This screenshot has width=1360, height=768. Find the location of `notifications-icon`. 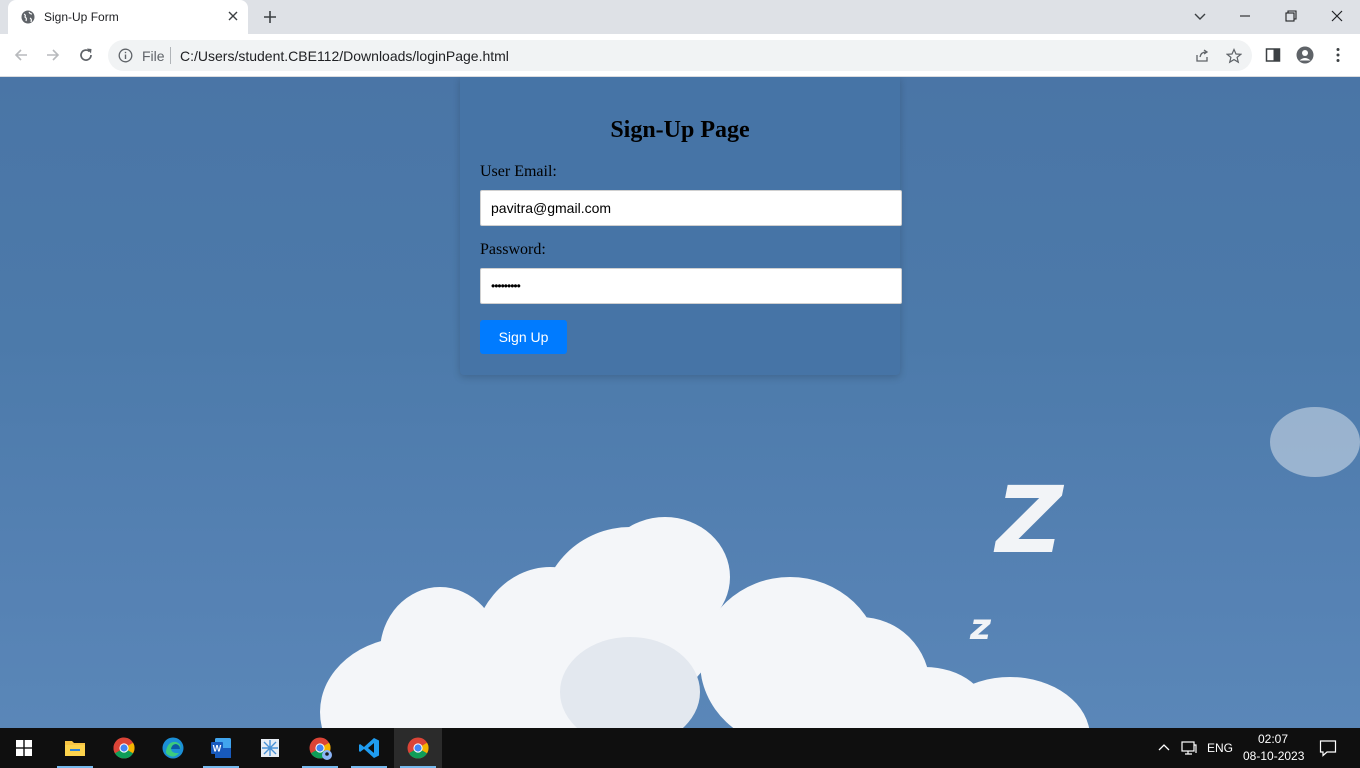

notifications-icon is located at coordinates (1328, 748).